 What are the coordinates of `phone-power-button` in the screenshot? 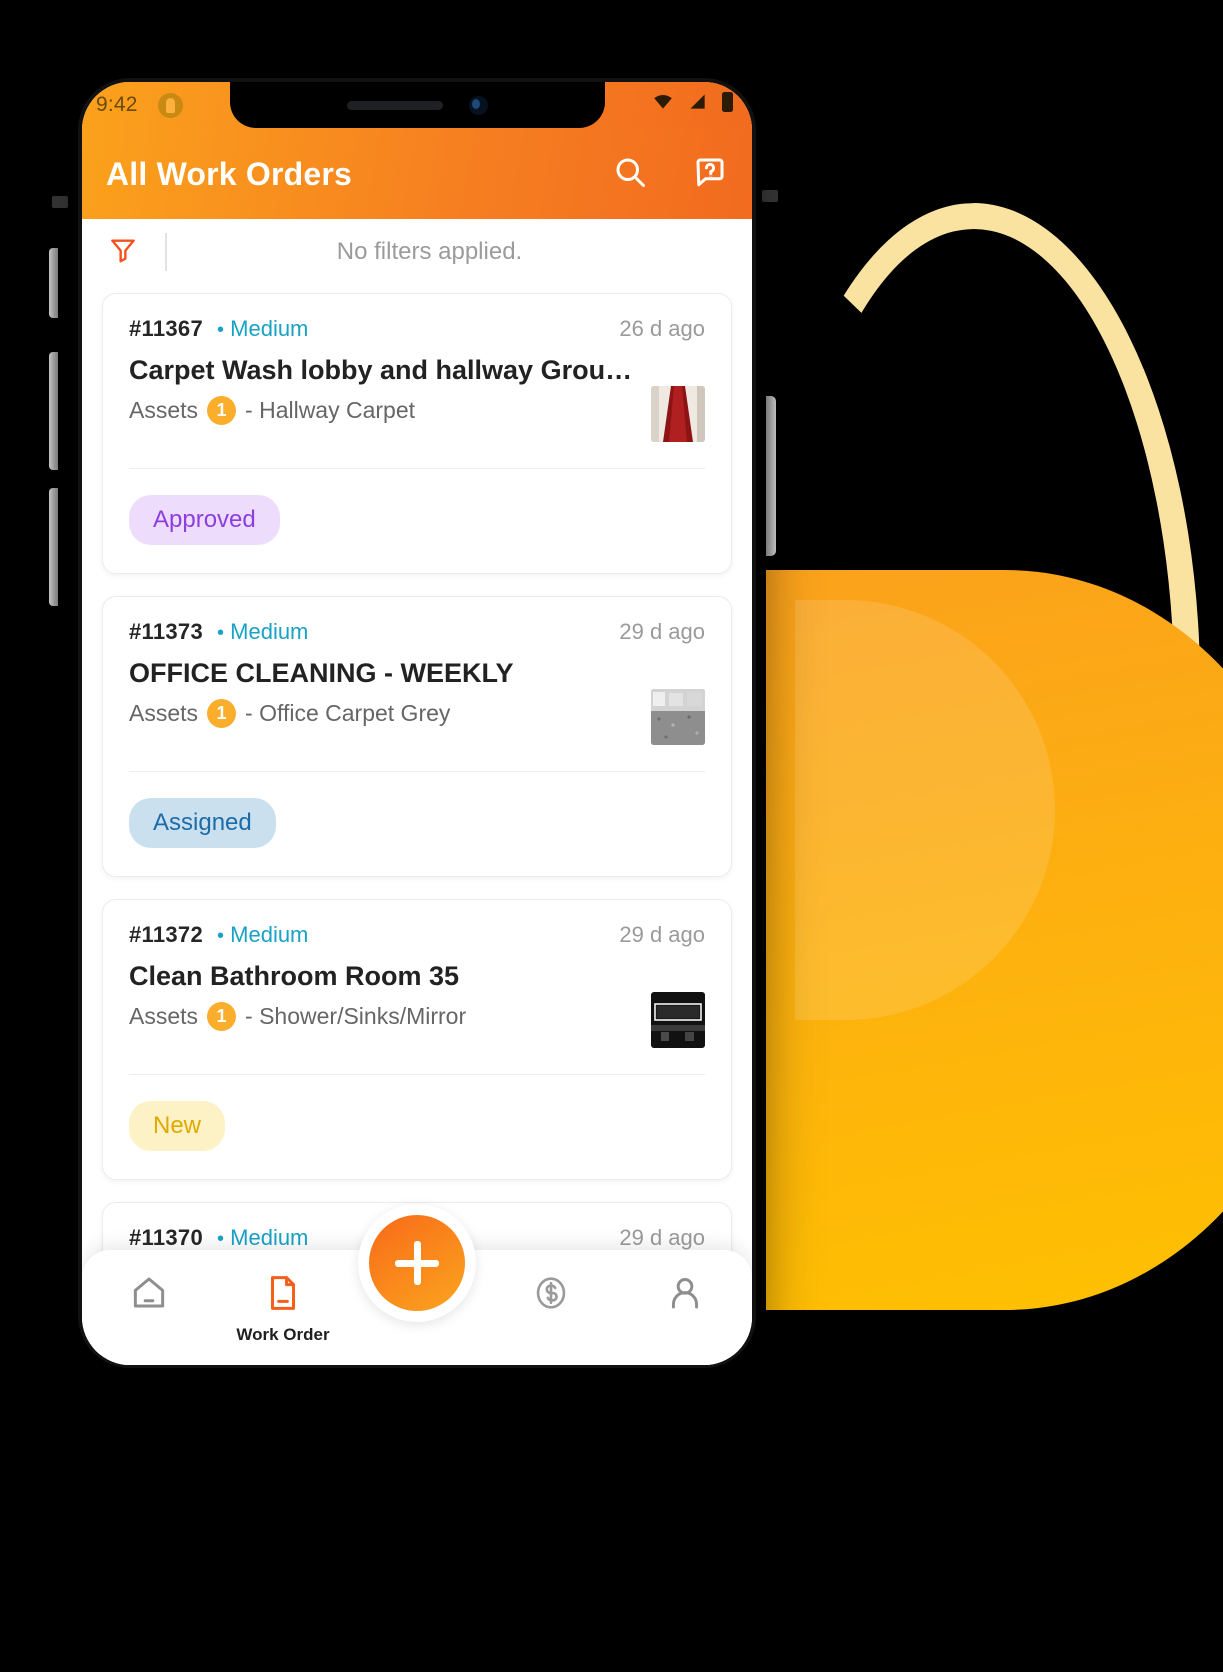 It's located at (771, 476).